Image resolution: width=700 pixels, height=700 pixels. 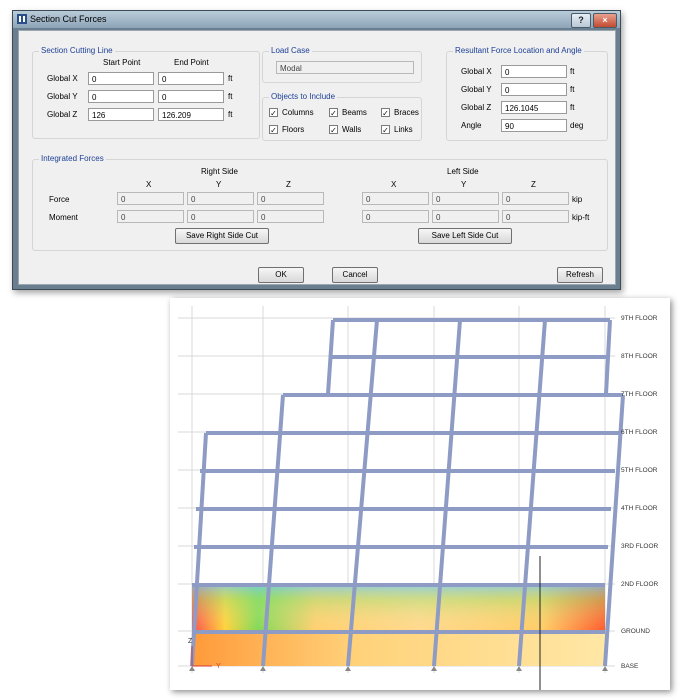 I want to click on start-x-input: 0, so click(x=121, y=78).